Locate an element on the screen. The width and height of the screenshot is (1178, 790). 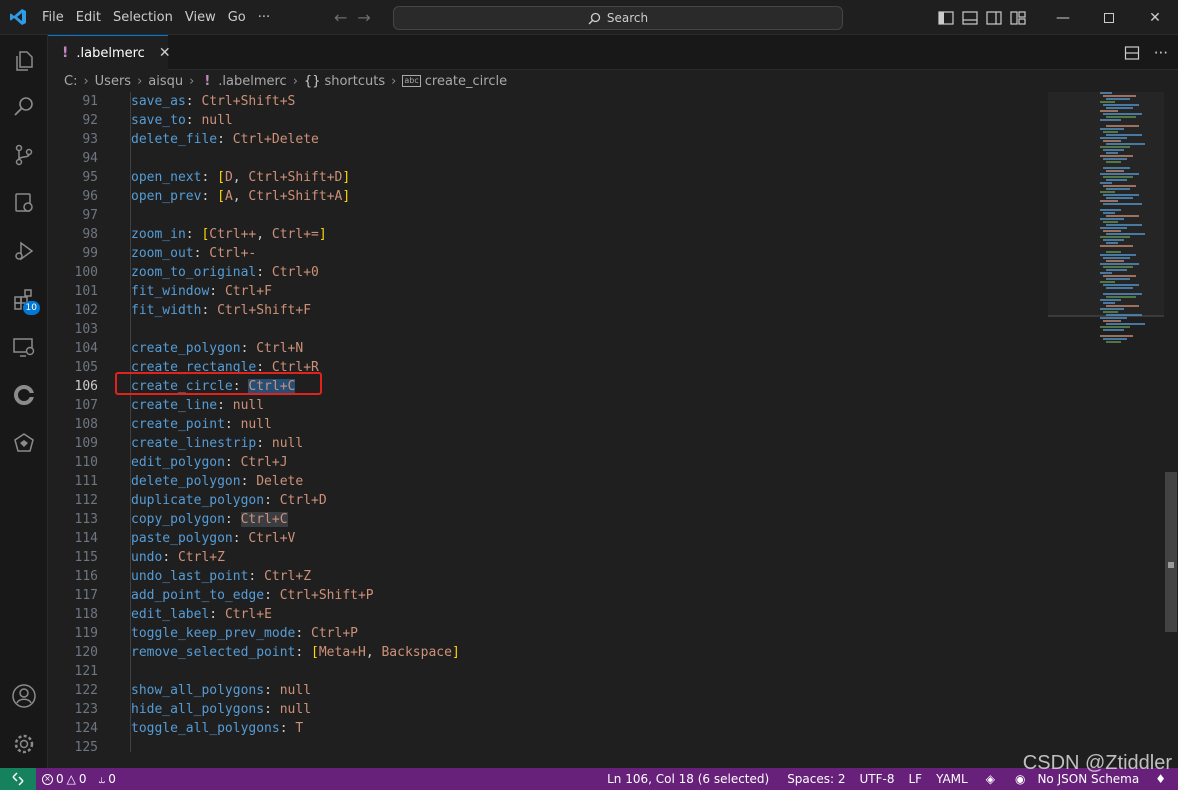
code-line: delete_polygon: Delete is located at coordinates (295, 481).